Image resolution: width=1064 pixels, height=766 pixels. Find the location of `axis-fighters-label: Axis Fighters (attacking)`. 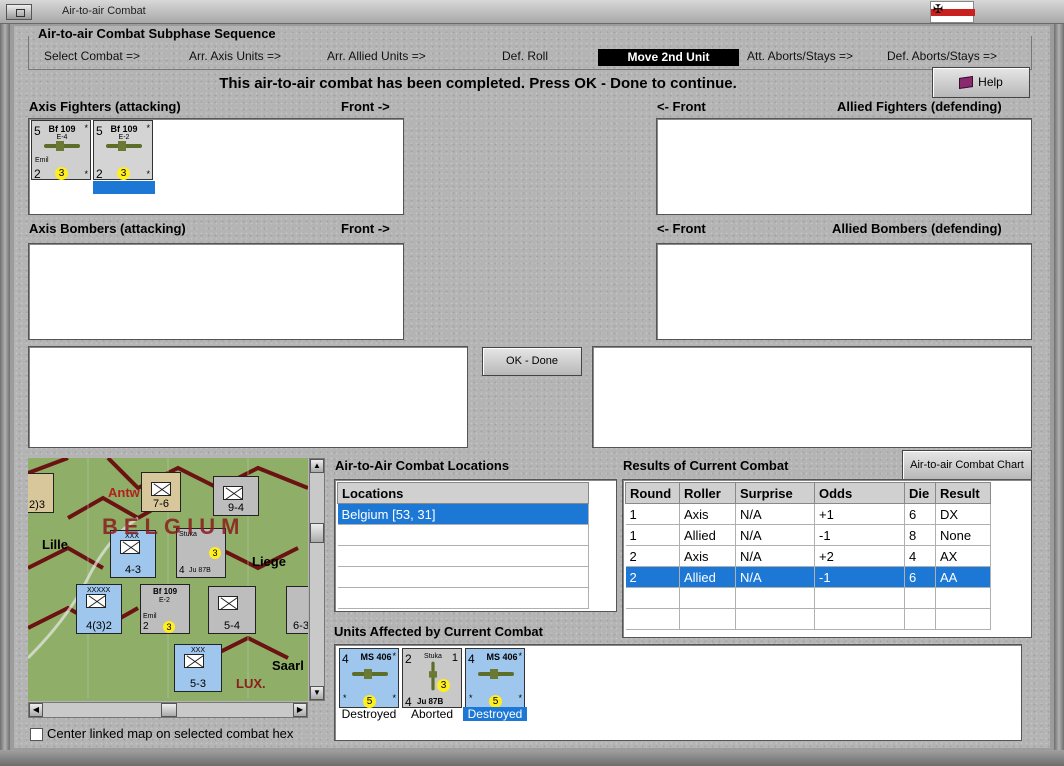

axis-fighters-label: Axis Fighters (attacking) is located at coordinates (105, 106).